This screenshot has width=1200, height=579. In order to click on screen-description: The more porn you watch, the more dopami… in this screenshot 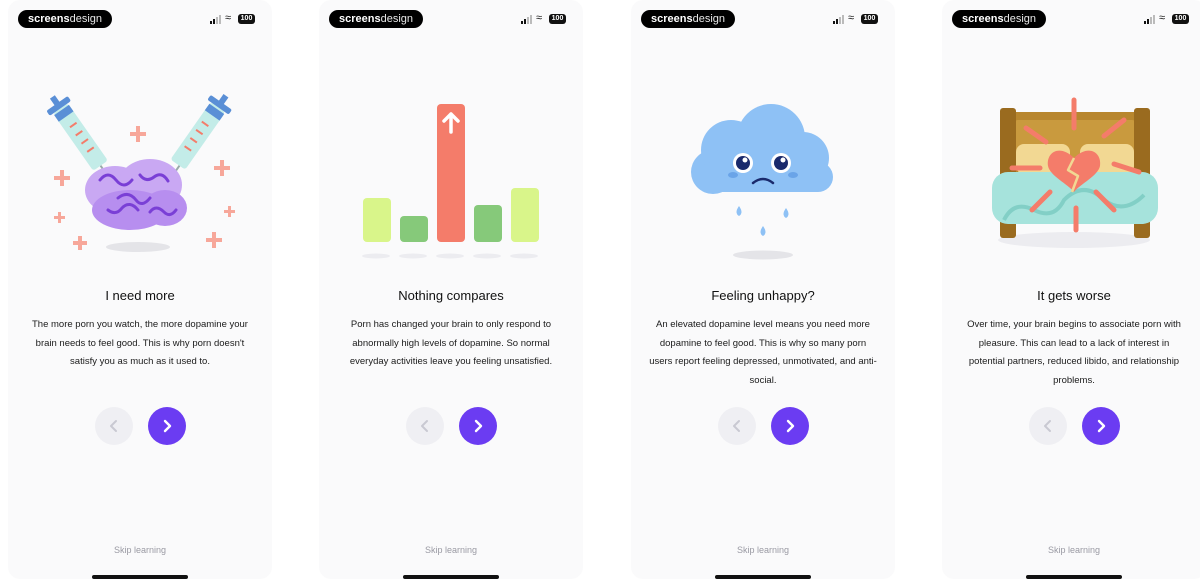, I will do `click(140, 343)`.